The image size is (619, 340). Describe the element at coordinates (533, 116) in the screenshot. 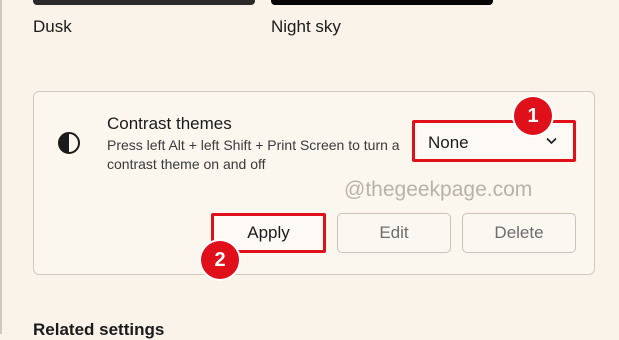

I see `step-badge-1: 1` at that location.